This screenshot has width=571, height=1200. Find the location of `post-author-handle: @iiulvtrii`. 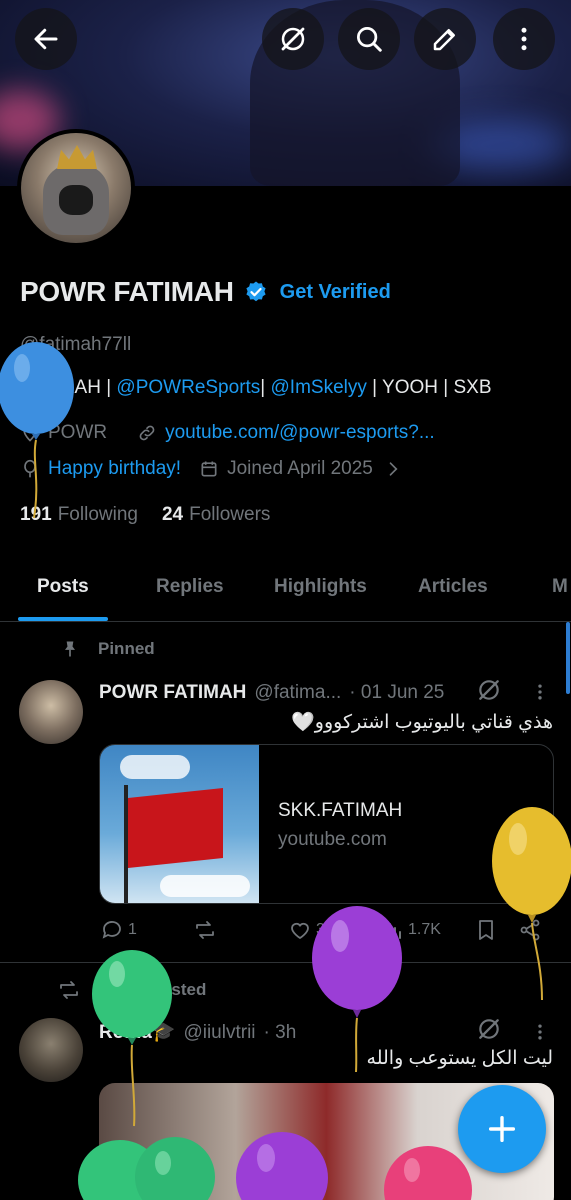

post-author-handle: @iiulvtrii is located at coordinates (219, 1032).